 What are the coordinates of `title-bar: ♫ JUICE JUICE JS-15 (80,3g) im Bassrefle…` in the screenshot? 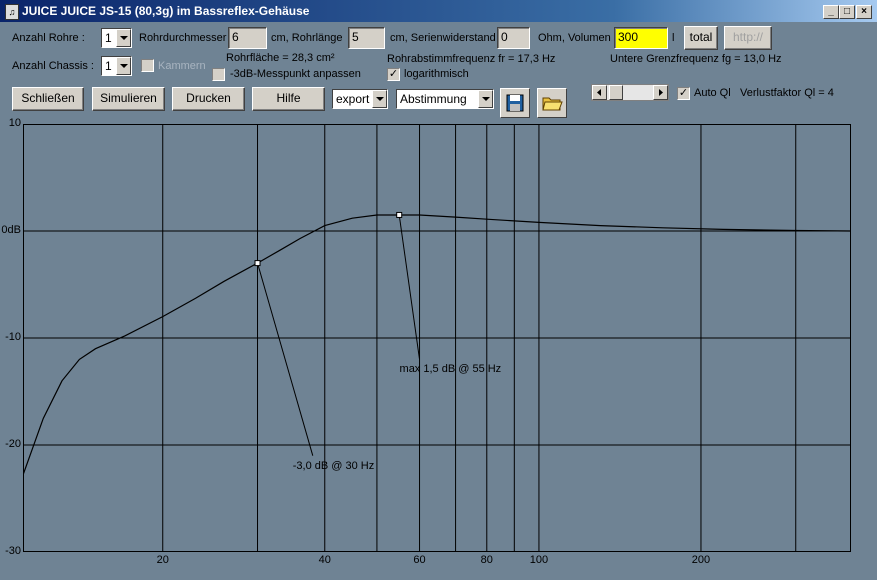 It's located at (438, 11).